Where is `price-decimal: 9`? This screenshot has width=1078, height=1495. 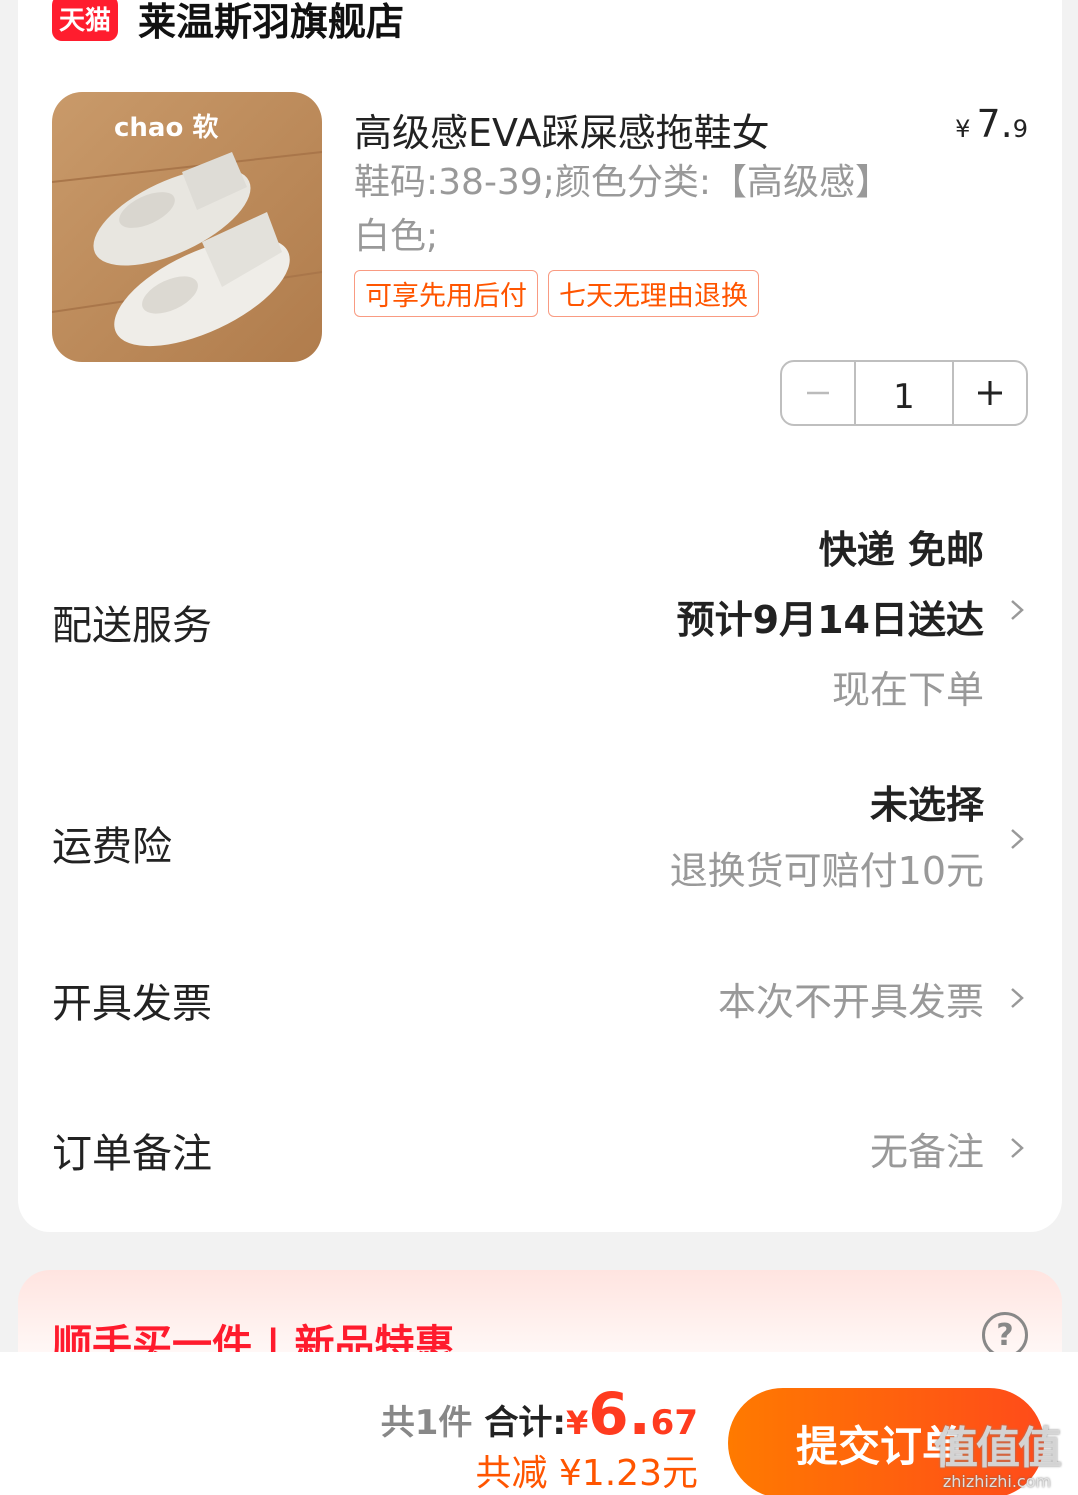 price-decimal: 9 is located at coordinates (1020, 129).